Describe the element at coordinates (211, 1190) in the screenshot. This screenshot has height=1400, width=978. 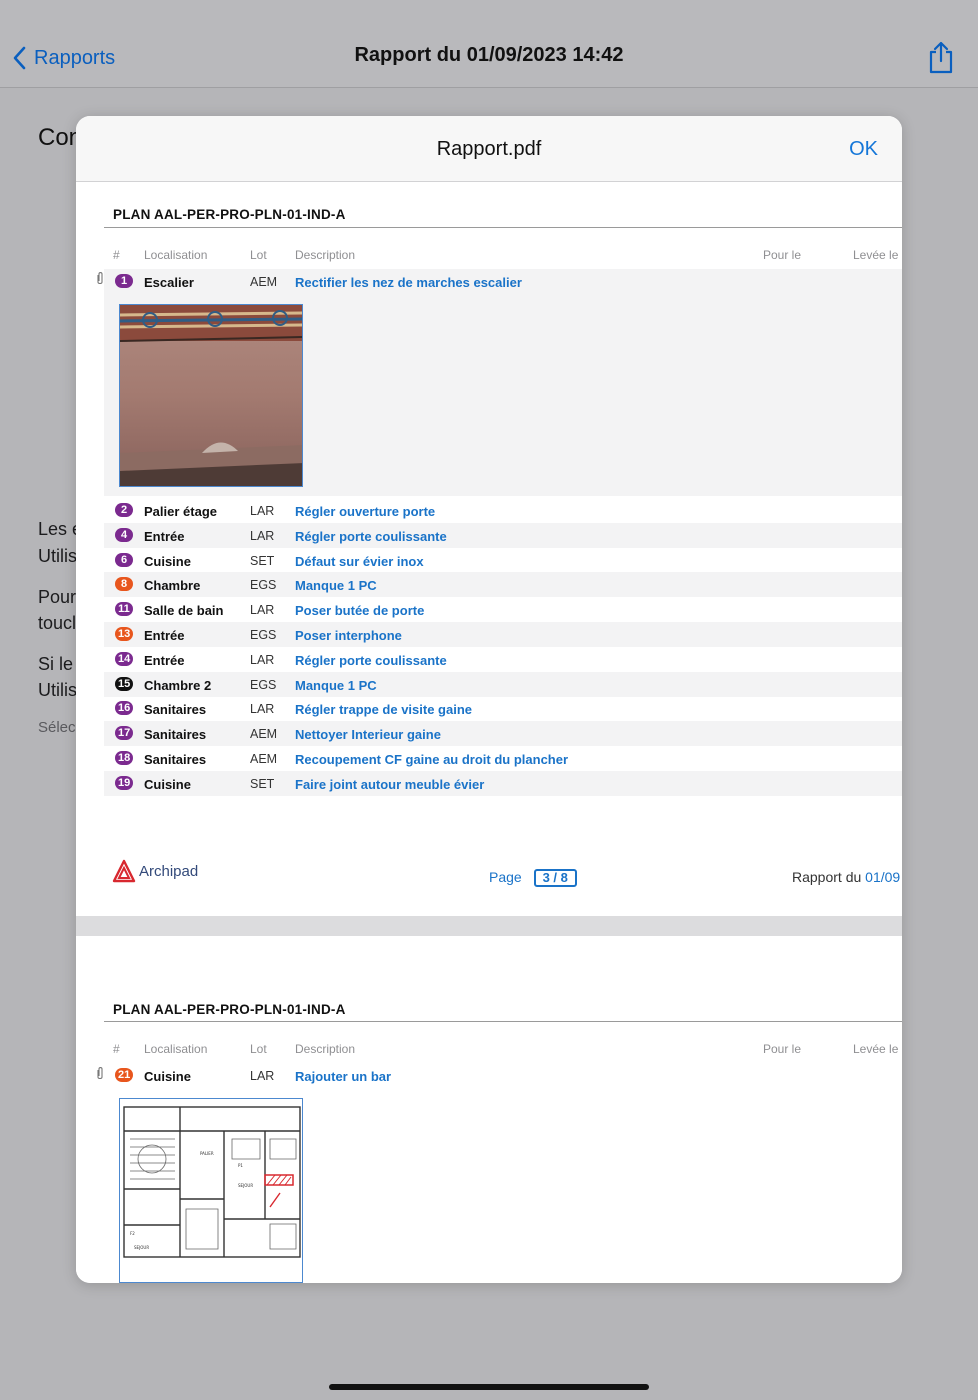
I see `floor-plan-thumbnail: PALIER P1 SEJOUR F2 SEJOUR` at that location.